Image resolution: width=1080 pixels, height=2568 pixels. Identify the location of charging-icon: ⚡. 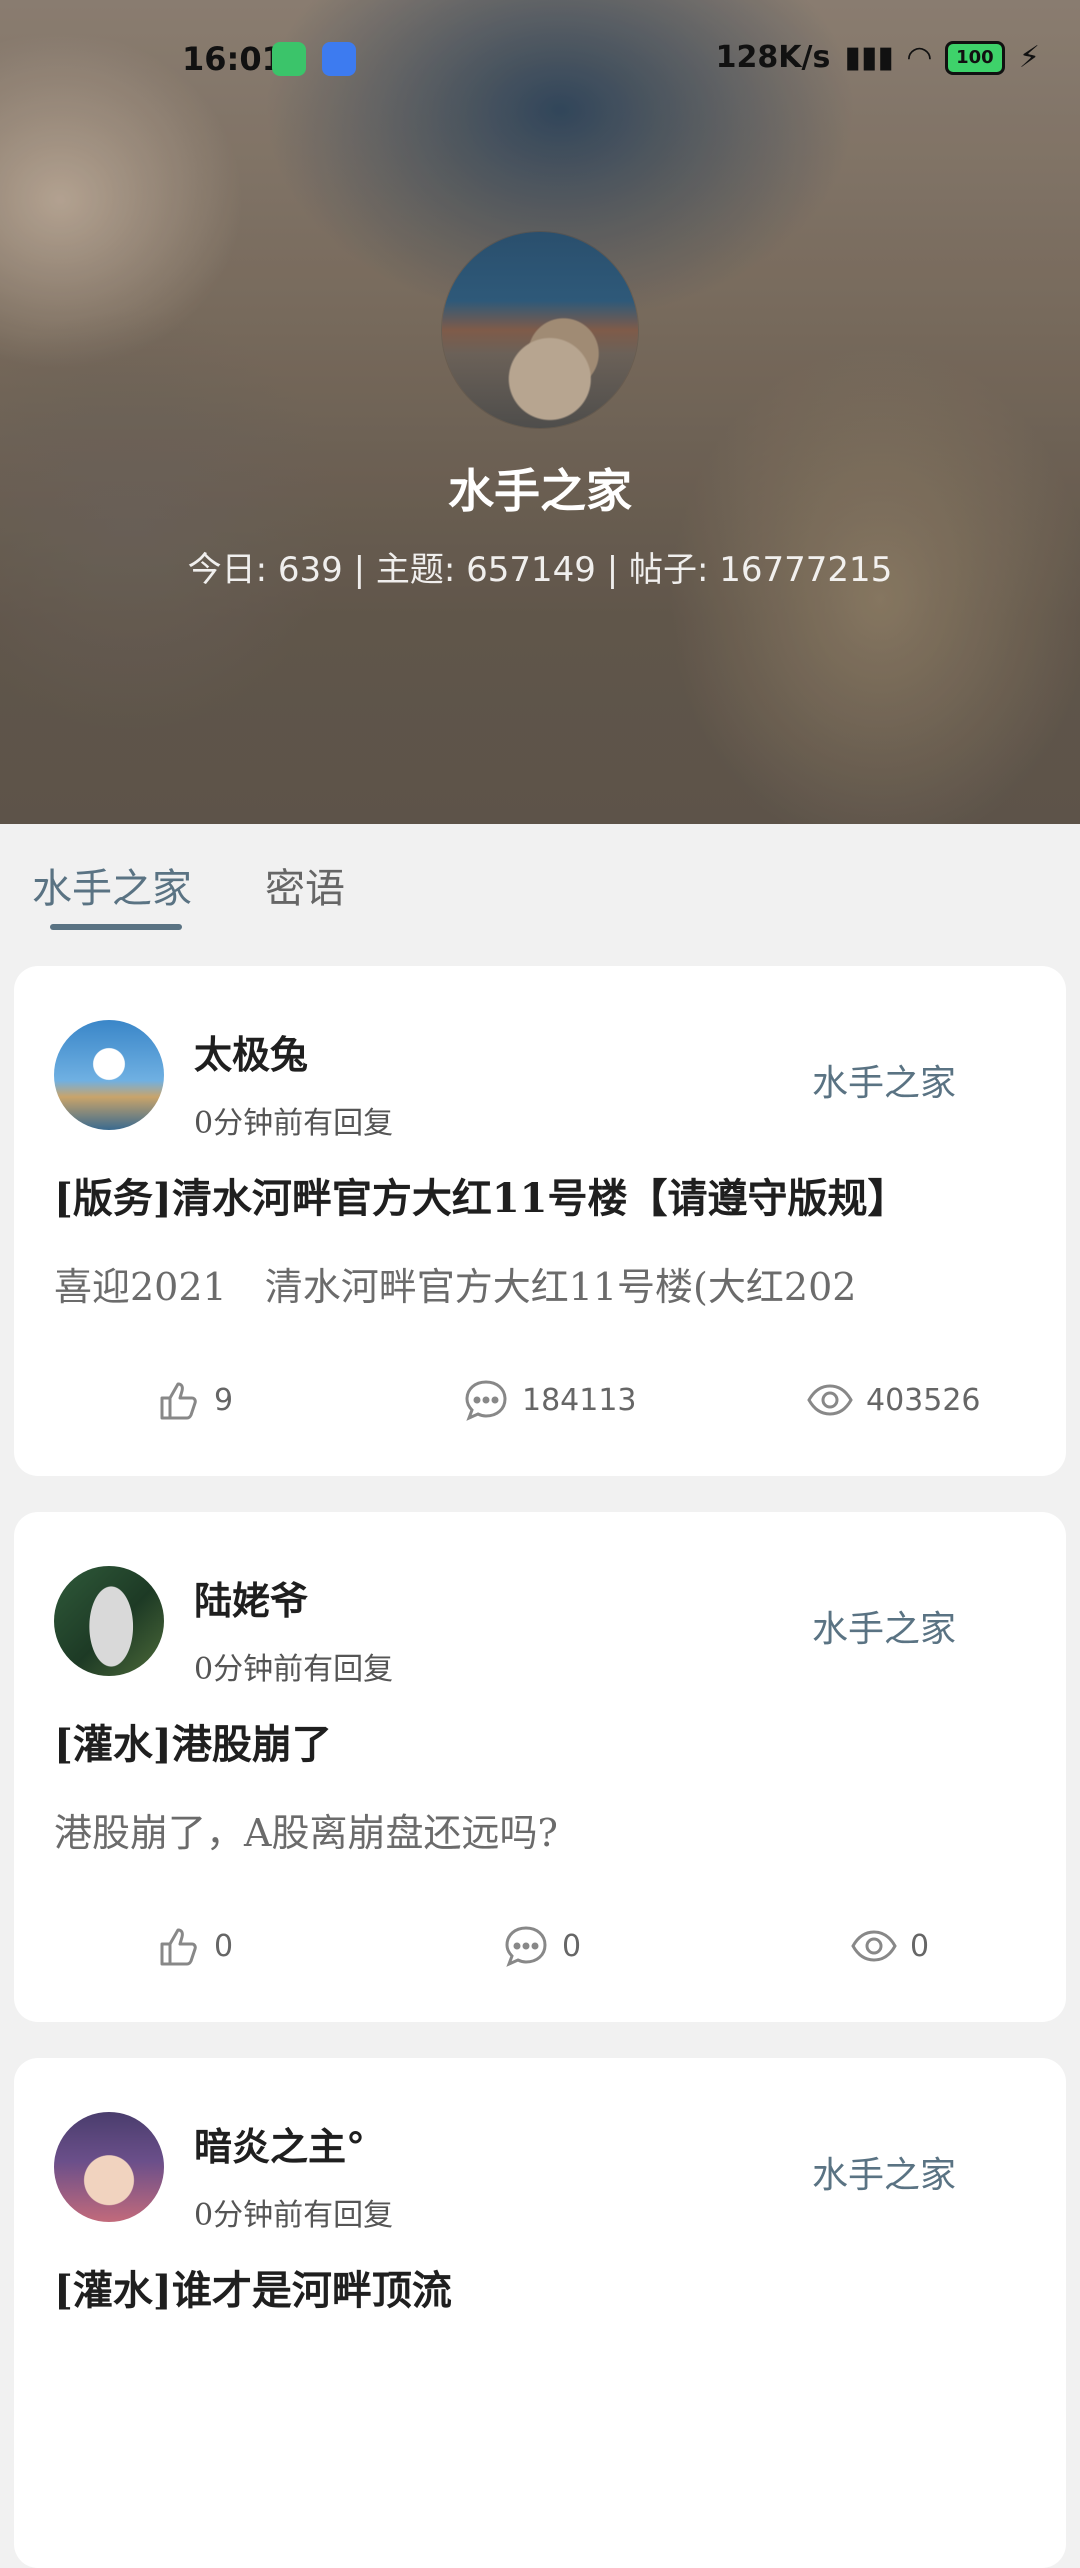
(1029, 57).